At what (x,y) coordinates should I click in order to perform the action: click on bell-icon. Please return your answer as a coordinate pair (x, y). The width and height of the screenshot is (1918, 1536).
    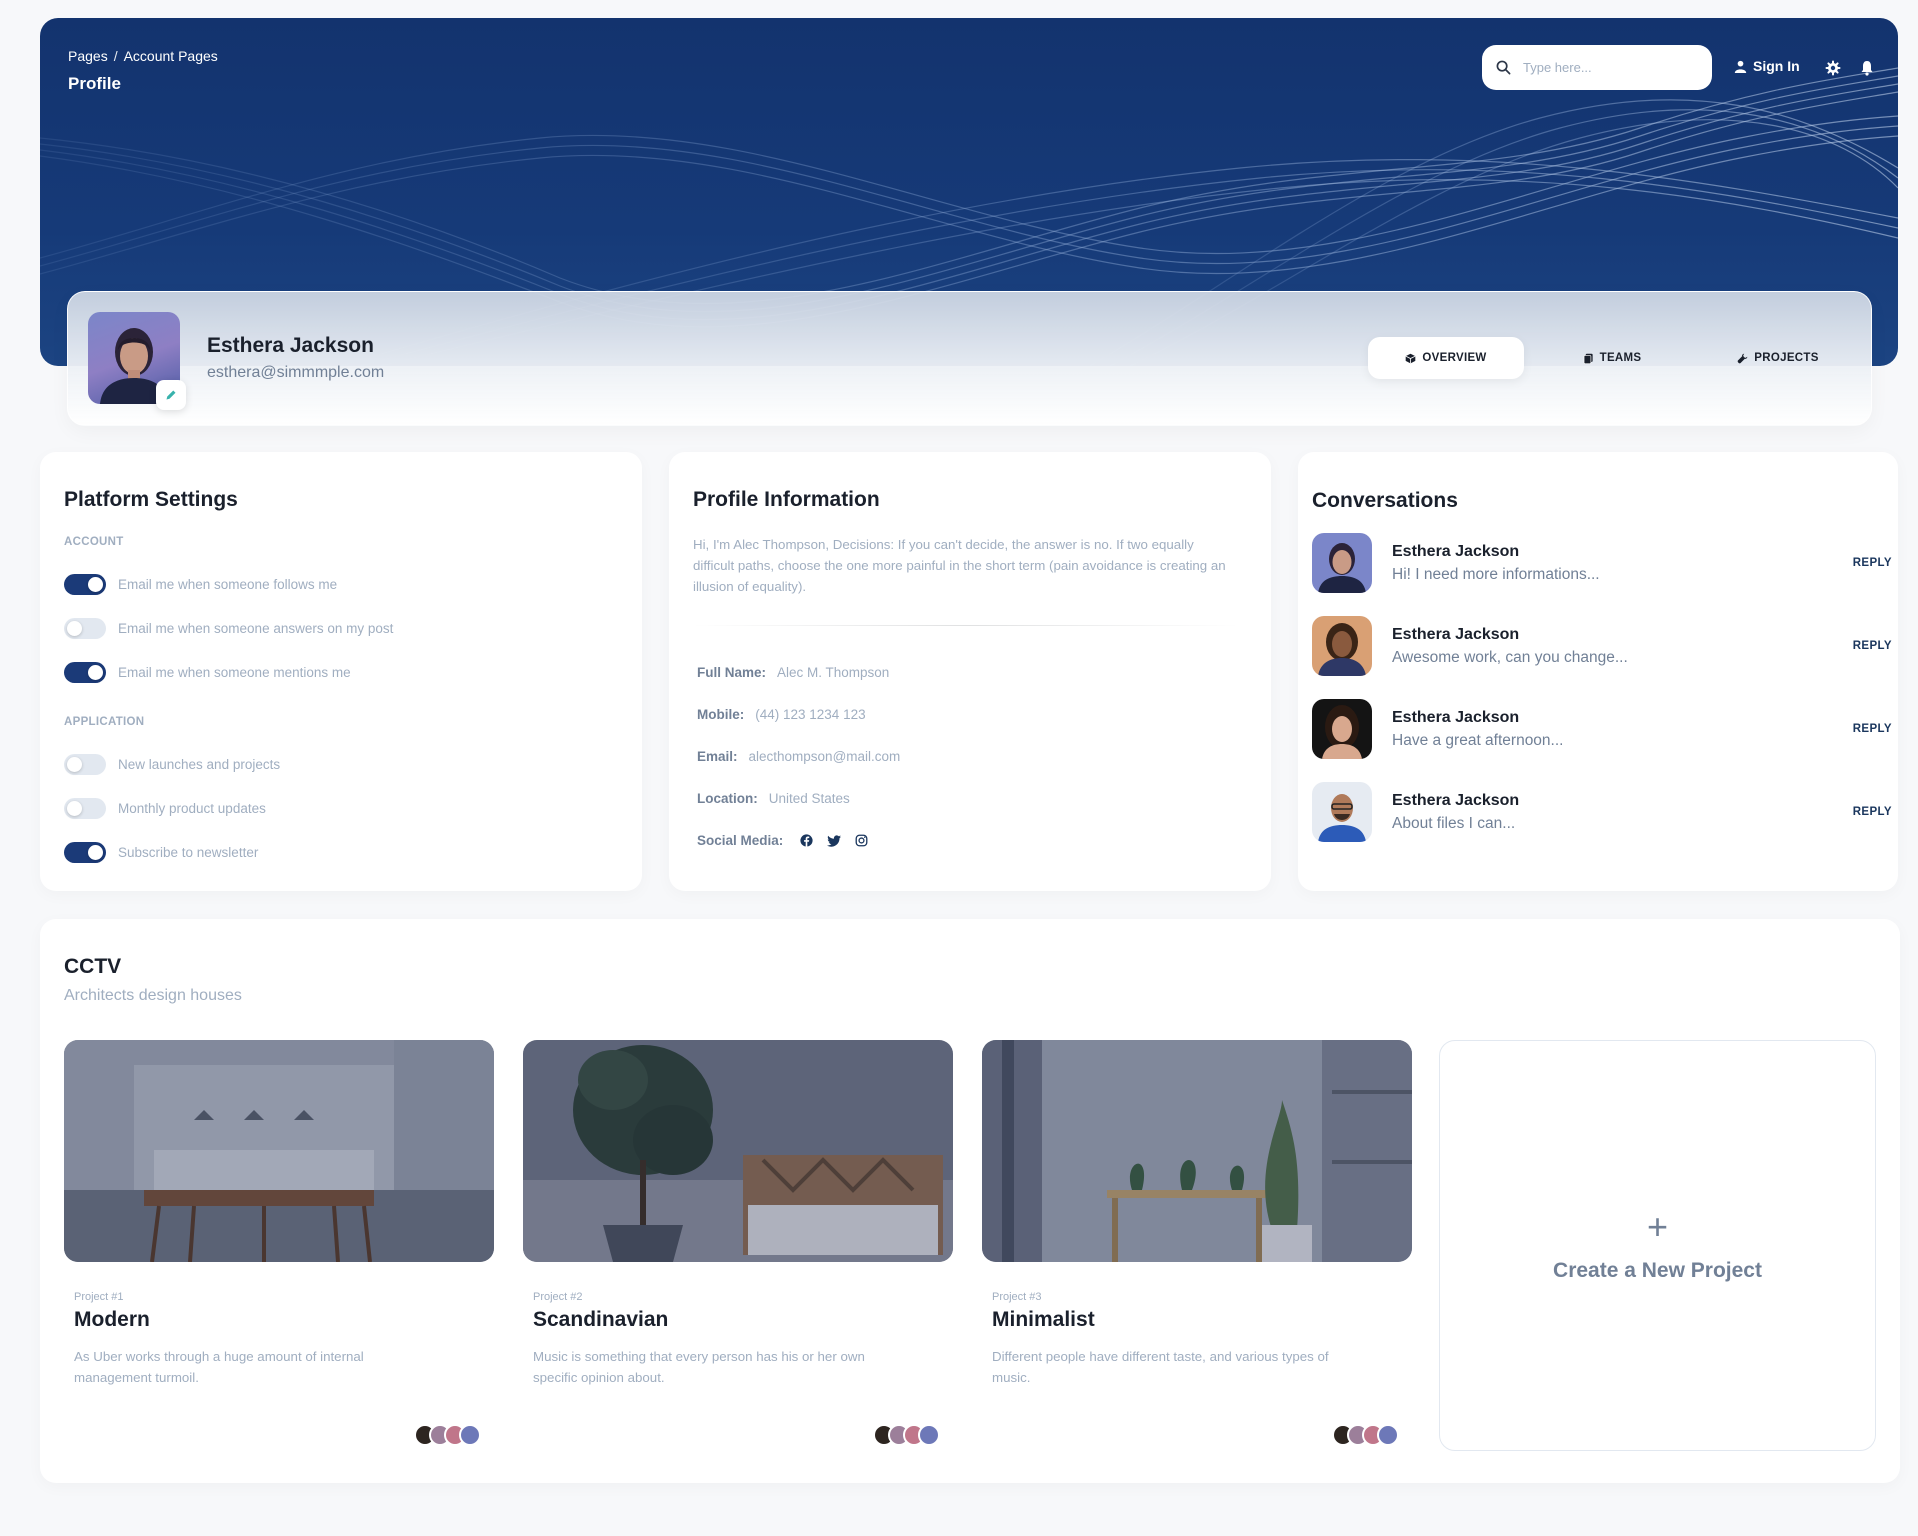
    Looking at the image, I should click on (1867, 68).